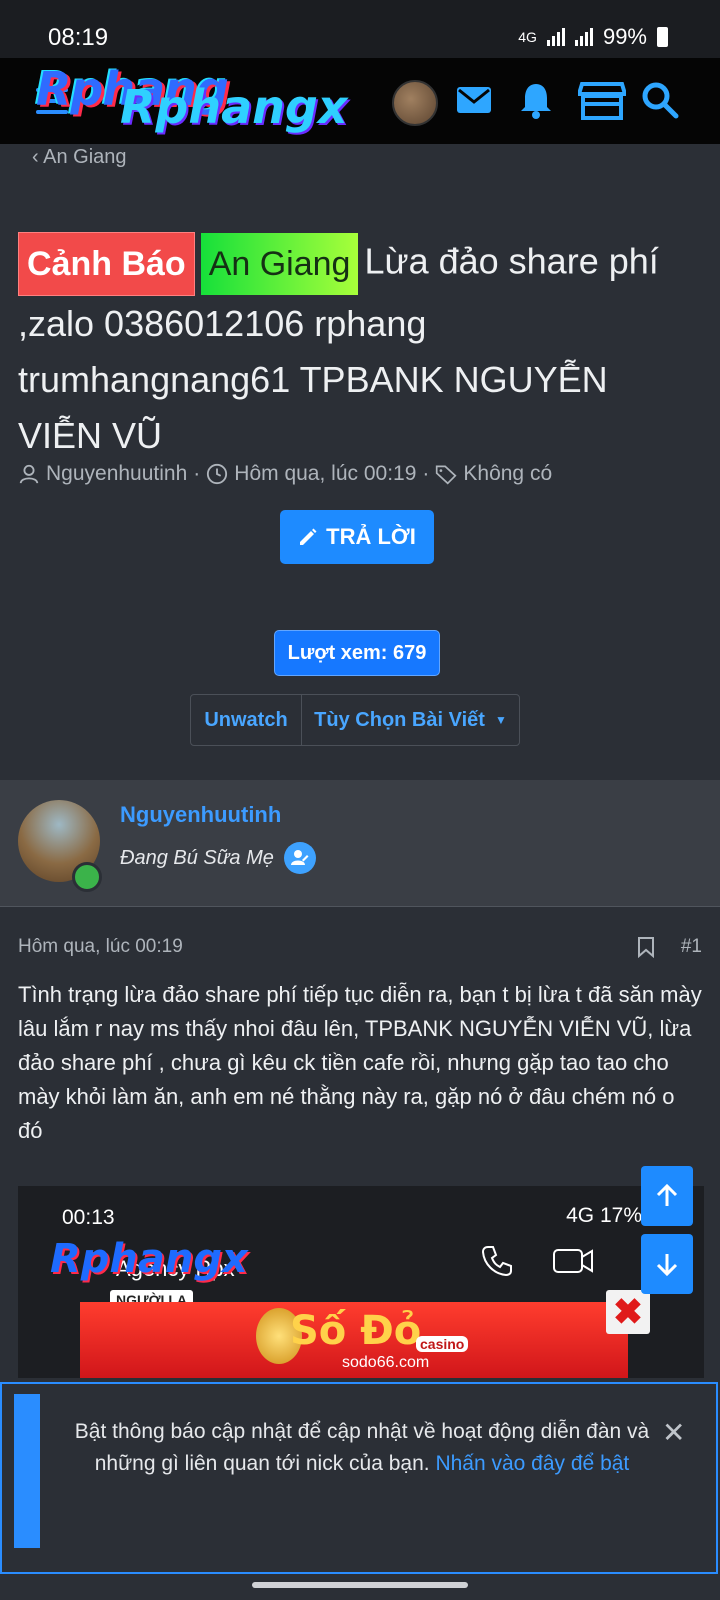  Describe the element at coordinates (217, 474) in the screenshot. I see `clock-icon` at that location.